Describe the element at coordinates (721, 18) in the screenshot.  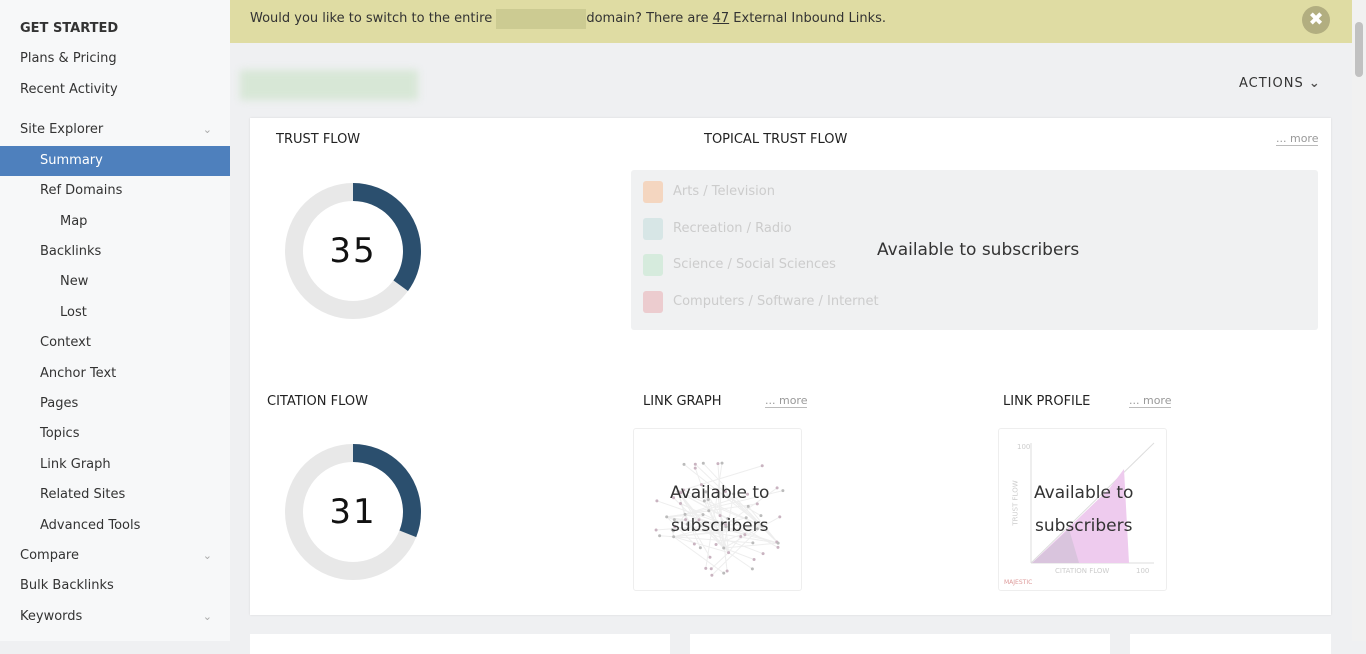
I see `external-links-link: 47` at that location.